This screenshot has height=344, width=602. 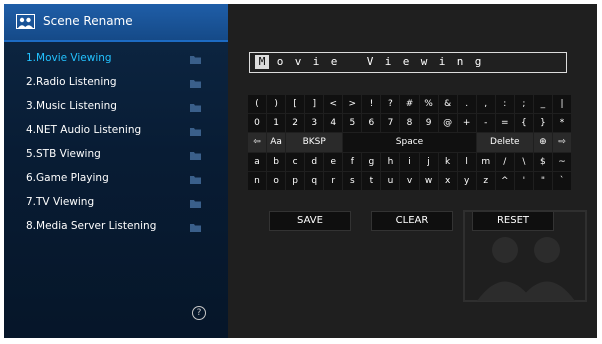 I want to click on keyboard-key: j, so click(x=428, y=161).